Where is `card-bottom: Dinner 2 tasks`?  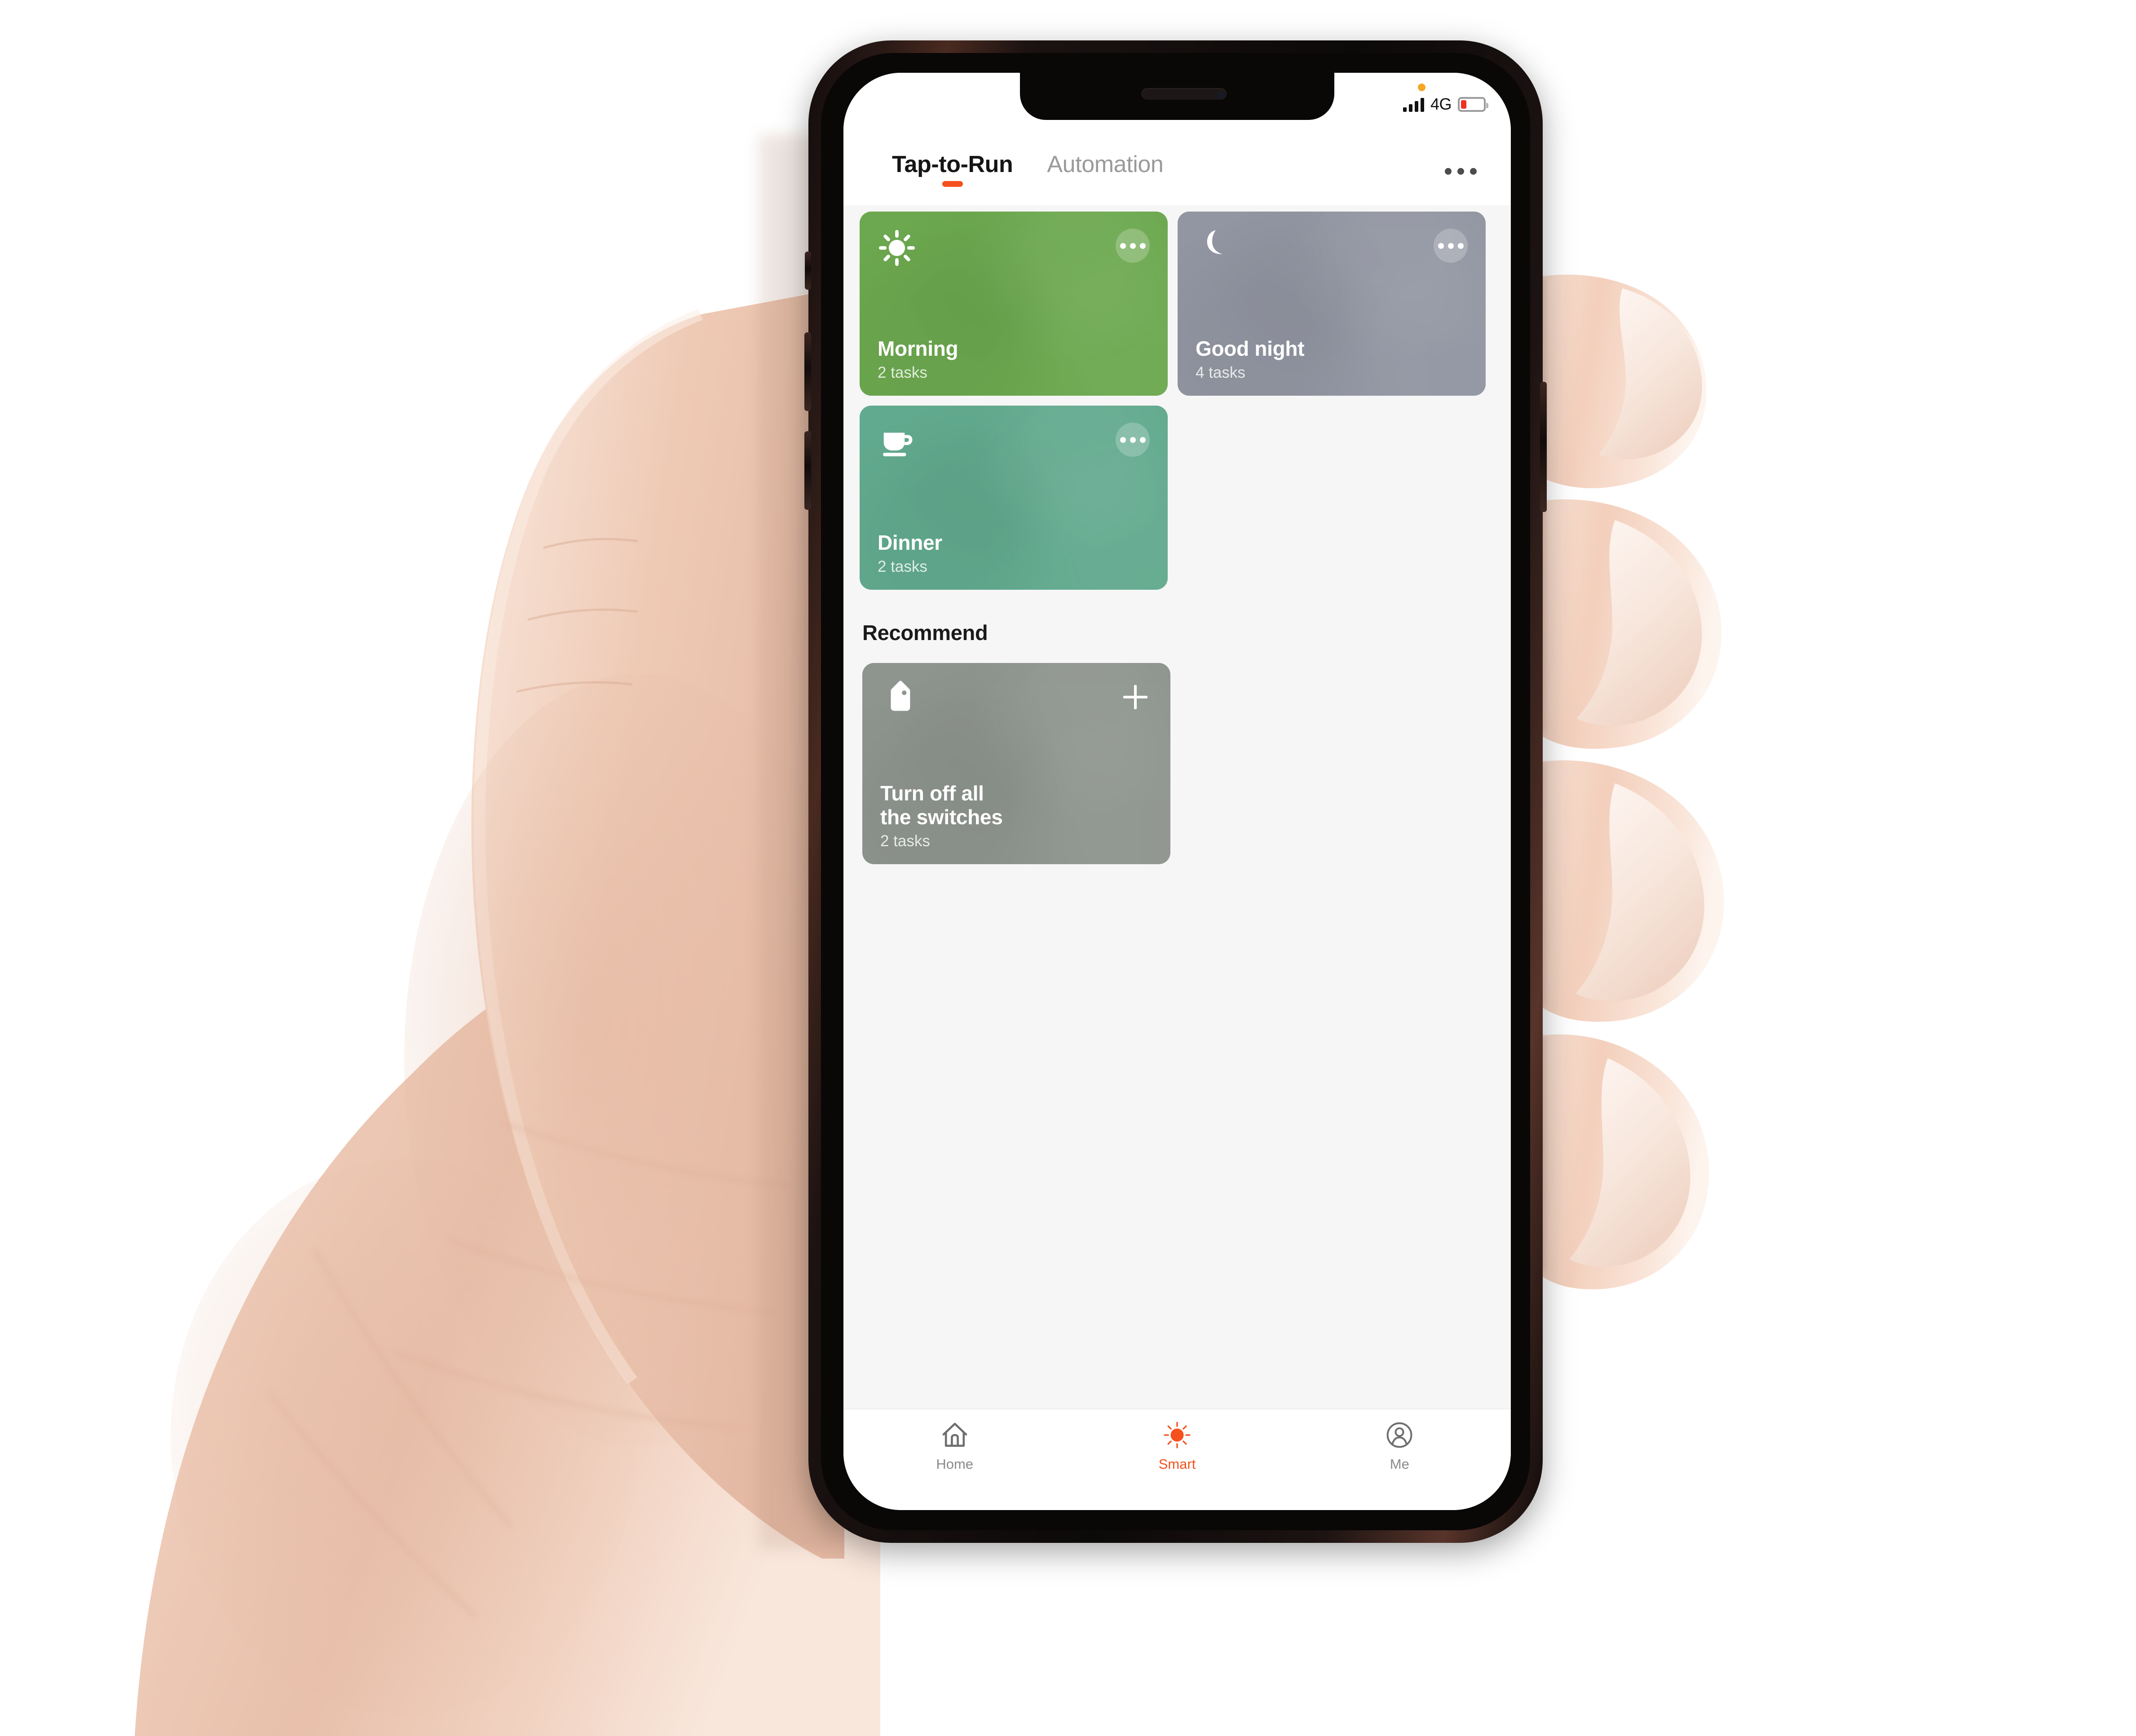 card-bottom: Dinner 2 tasks is located at coordinates (1014, 552).